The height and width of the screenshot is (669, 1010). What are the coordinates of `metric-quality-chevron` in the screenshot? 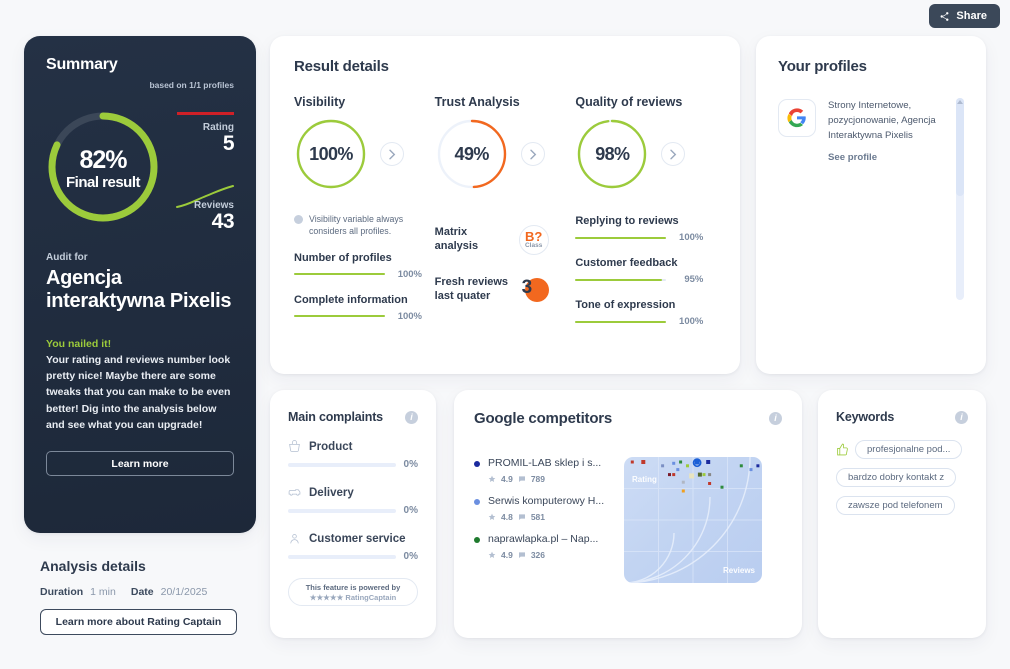 It's located at (673, 154).